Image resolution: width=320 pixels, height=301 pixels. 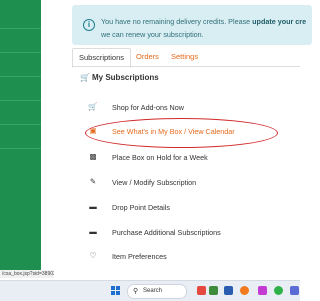 I want to click on tab-orders: Orders, so click(x=147, y=57).